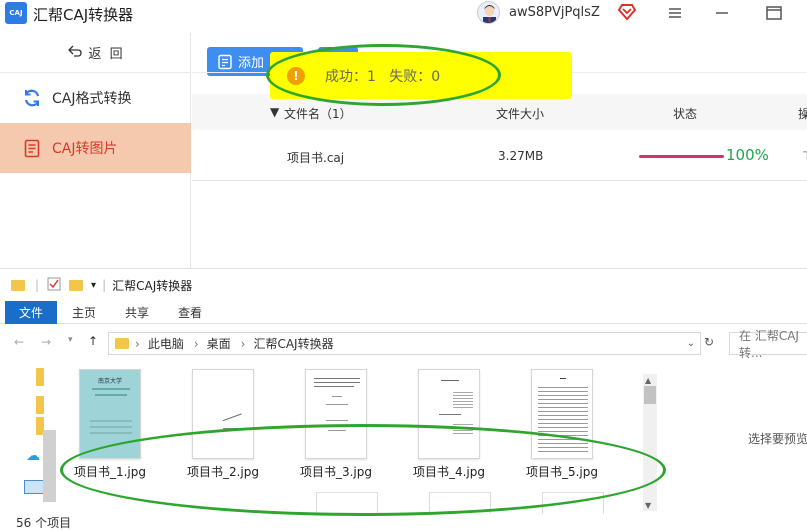 The height and width of the screenshot is (531, 807). Describe the element at coordinates (802, 114) in the screenshot. I see `column-operation: 操` at that location.